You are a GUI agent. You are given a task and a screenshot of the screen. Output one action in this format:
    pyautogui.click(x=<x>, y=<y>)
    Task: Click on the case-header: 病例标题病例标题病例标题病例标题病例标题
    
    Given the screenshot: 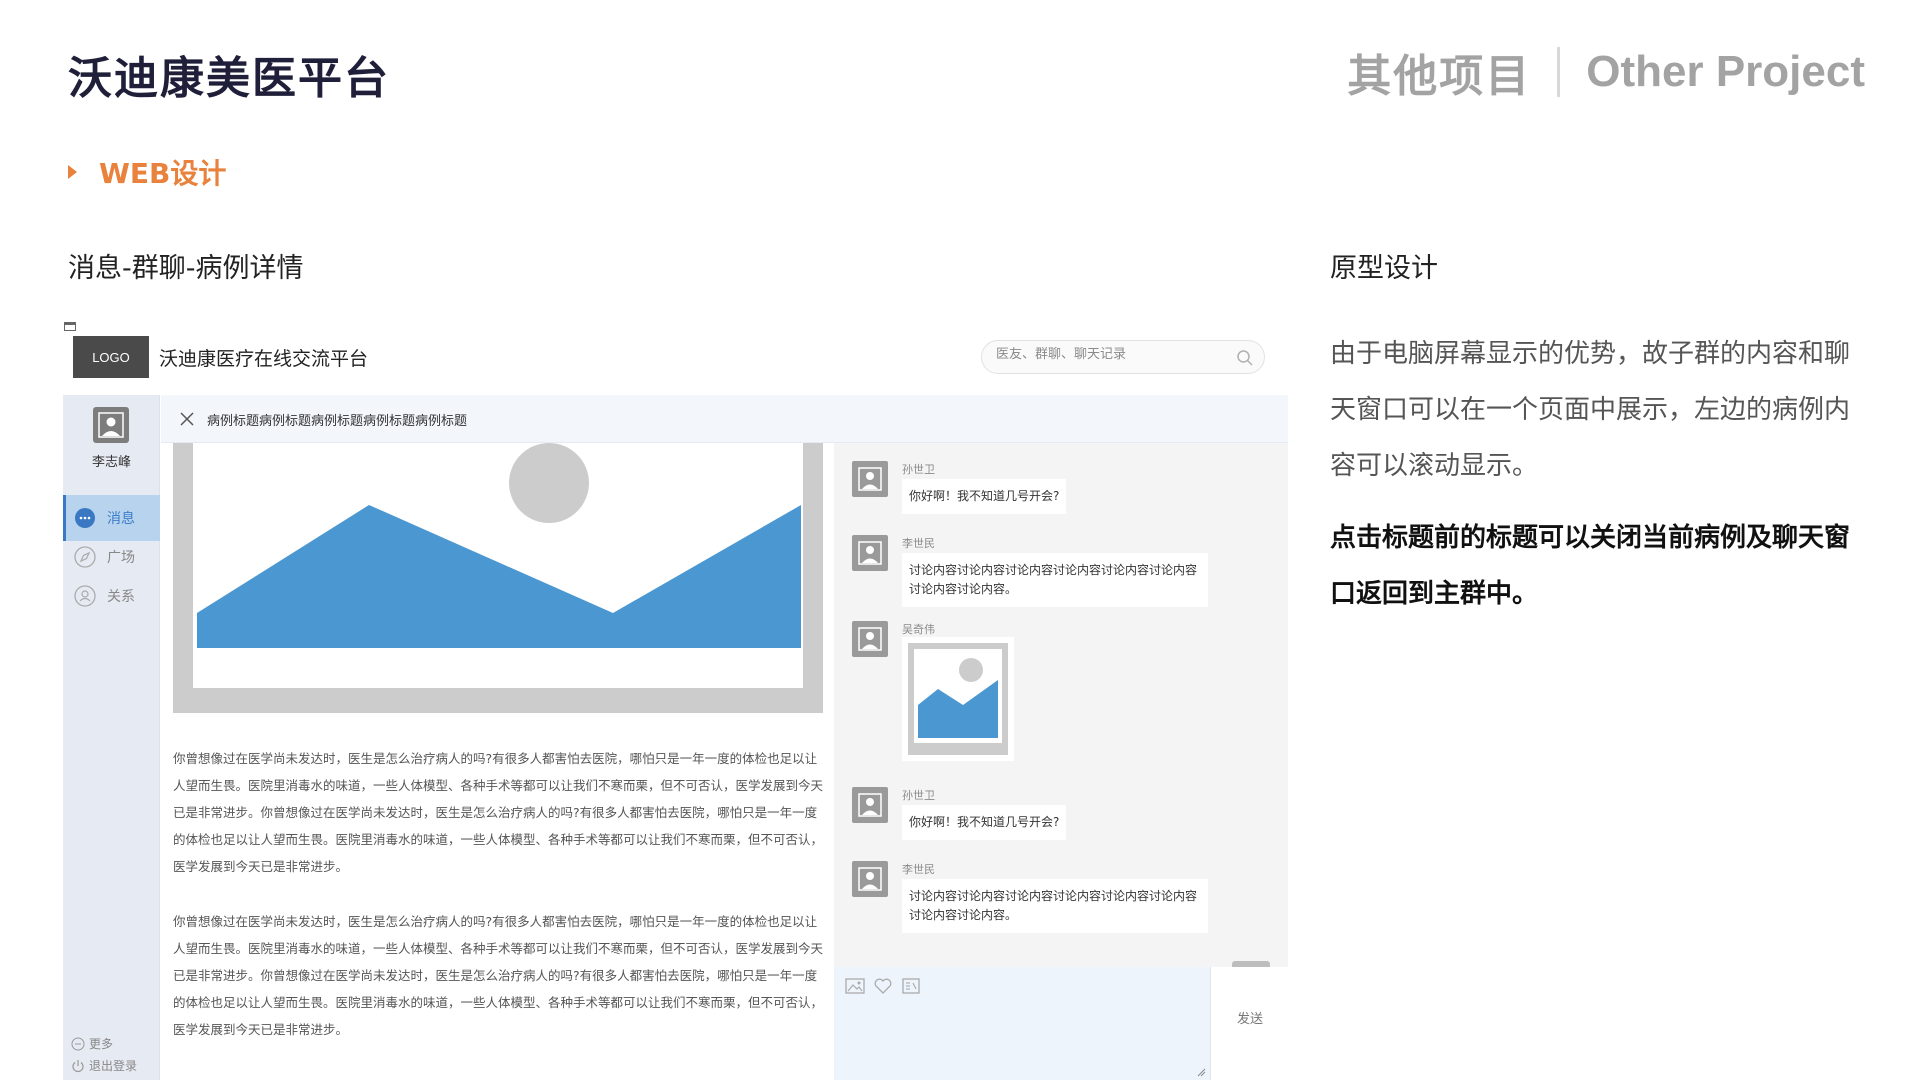 What is the action you would take?
    pyautogui.click(x=724, y=419)
    